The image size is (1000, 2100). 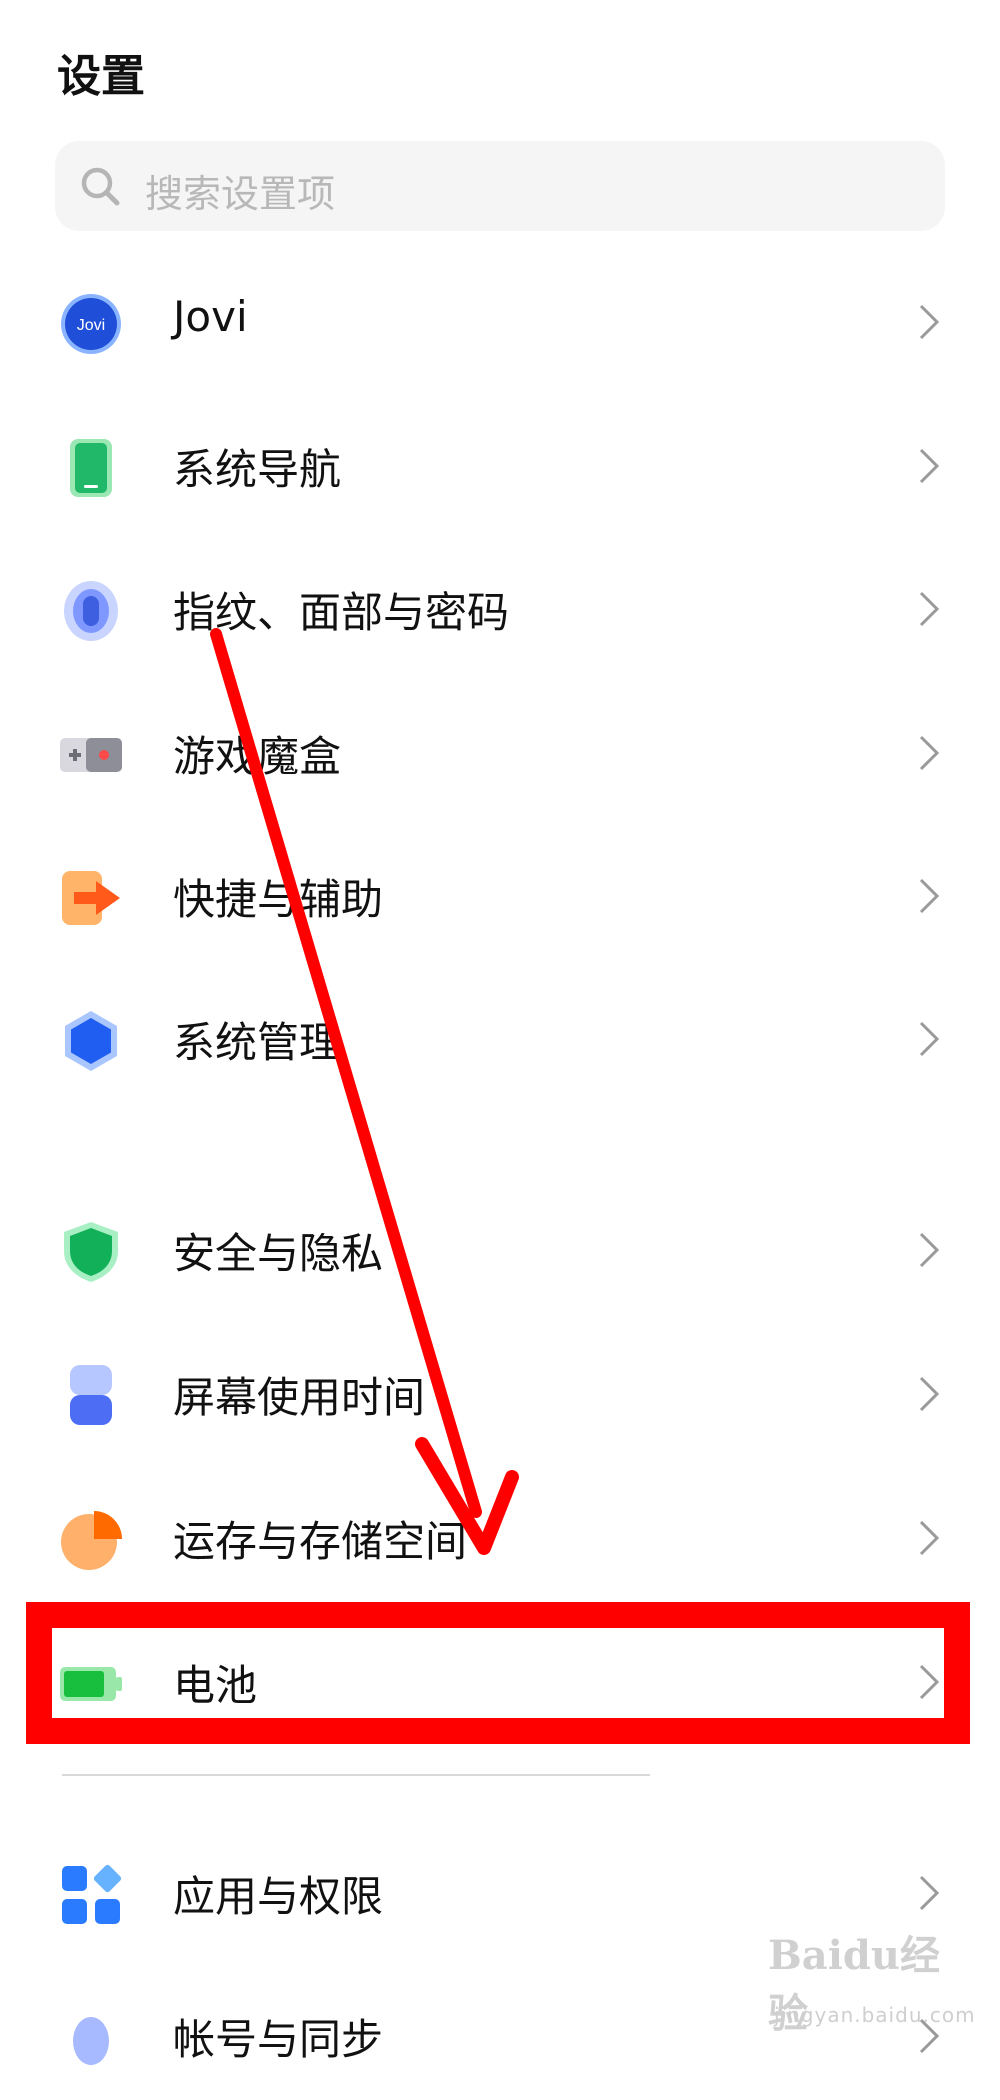 What do you see at coordinates (210, 316) in the screenshot?
I see `settings-item-label: Jovi` at bounding box center [210, 316].